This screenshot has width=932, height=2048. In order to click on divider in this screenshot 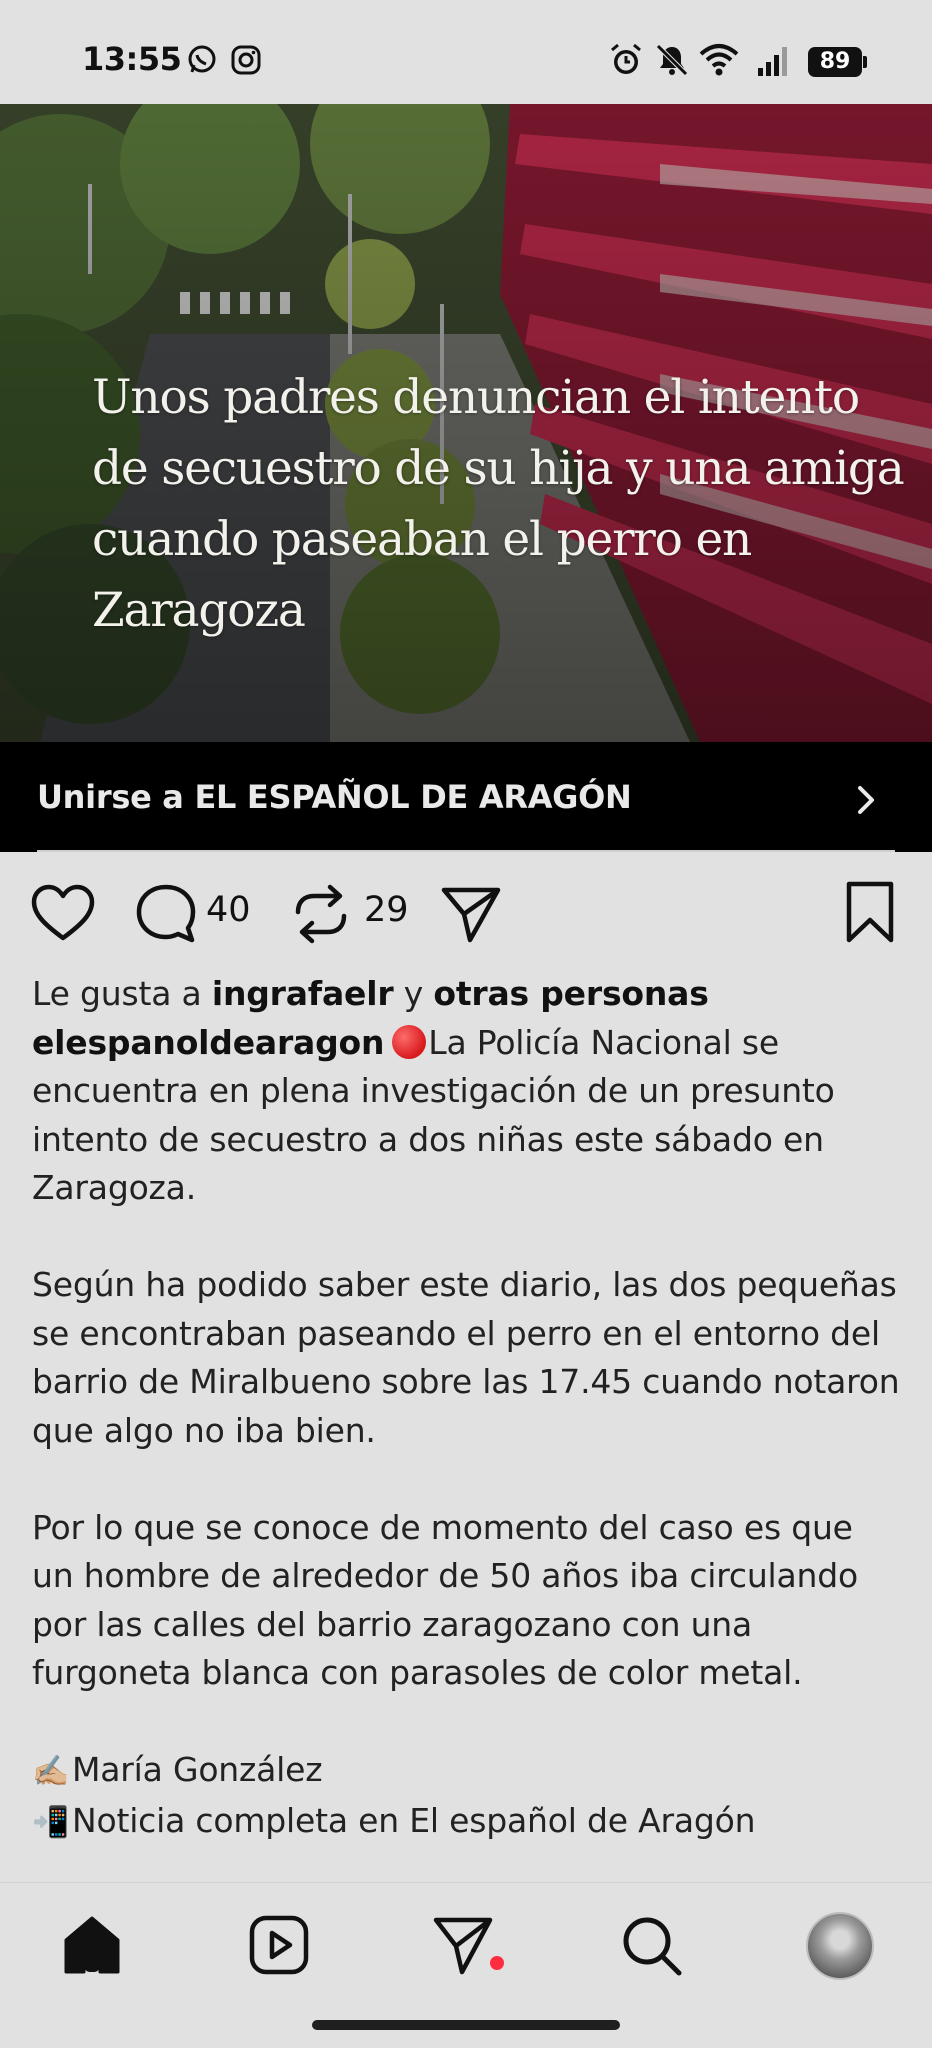, I will do `click(466, 851)`.